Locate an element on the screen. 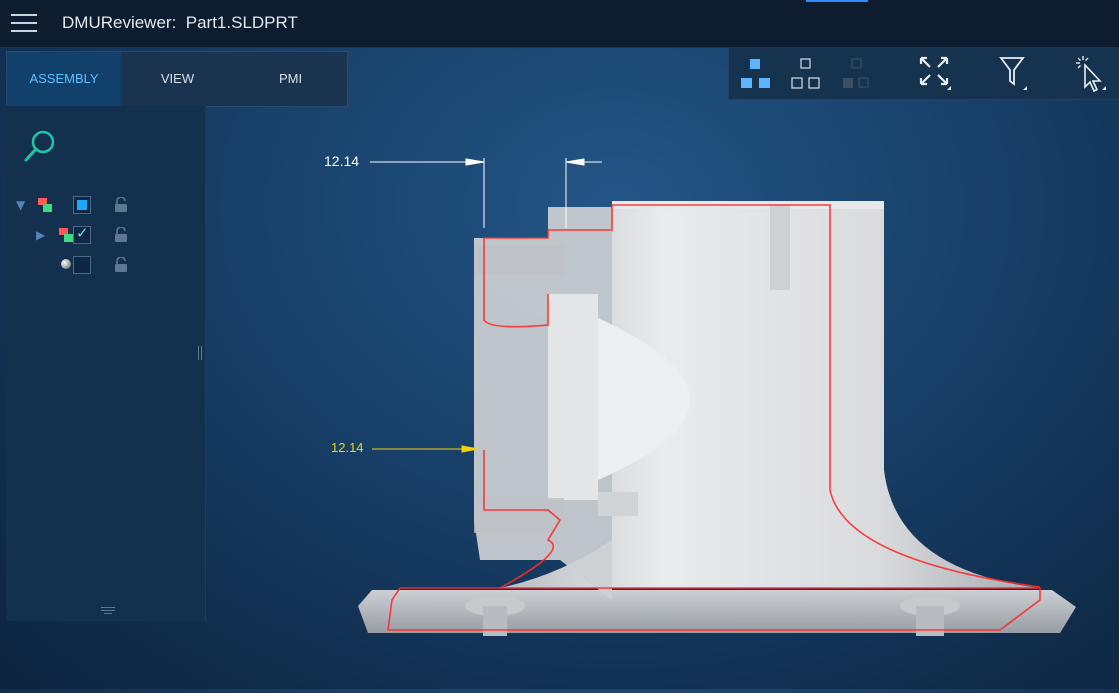  window-title: DMUReviewer: Part1.SLDPRT is located at coordinates (180, 23).